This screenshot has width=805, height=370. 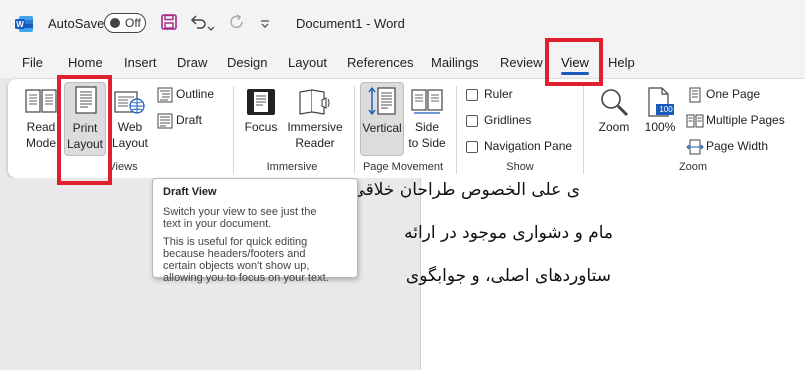 What do you see at coordinates (265, 25) in the screenshot?
I see `customize-toolbar-icon` at bounding box center [265, 25].